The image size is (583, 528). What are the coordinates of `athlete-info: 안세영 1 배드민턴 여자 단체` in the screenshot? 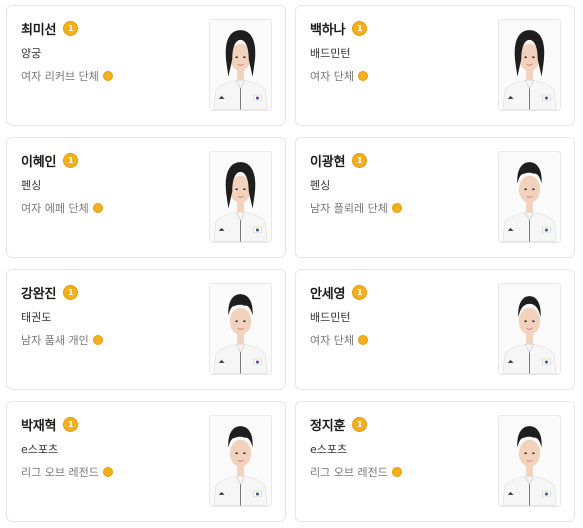 It's located at (399, 315).